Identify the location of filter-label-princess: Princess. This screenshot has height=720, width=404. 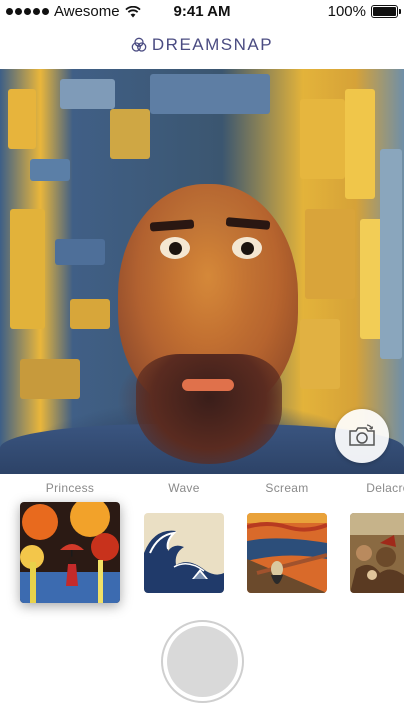
(70, 488).